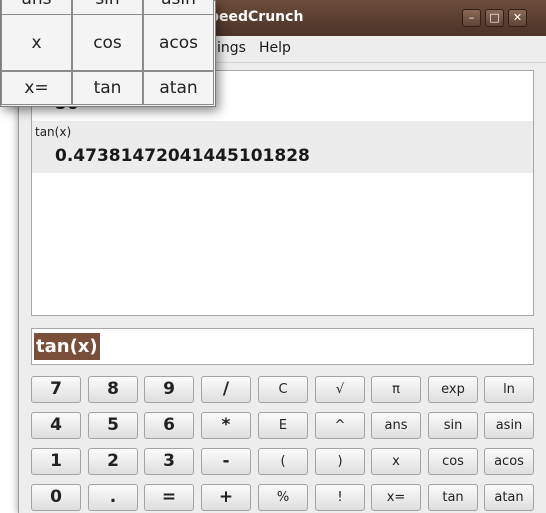 This screenshot has width=546, height=513. What do you see at coordinates (226, 425) in the screenshot?
I see `key-button: *` at bounding box center [226, 425].